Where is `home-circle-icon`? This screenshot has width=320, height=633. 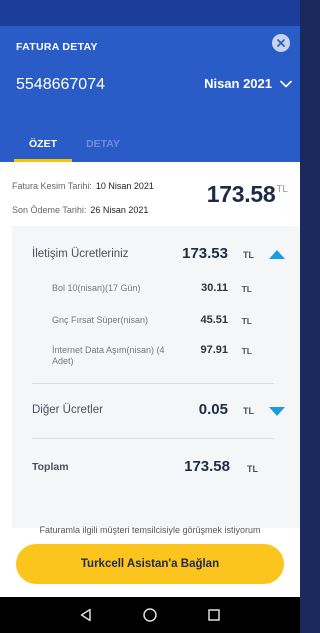 home-circle-icon is located at coordinates (150, 615).